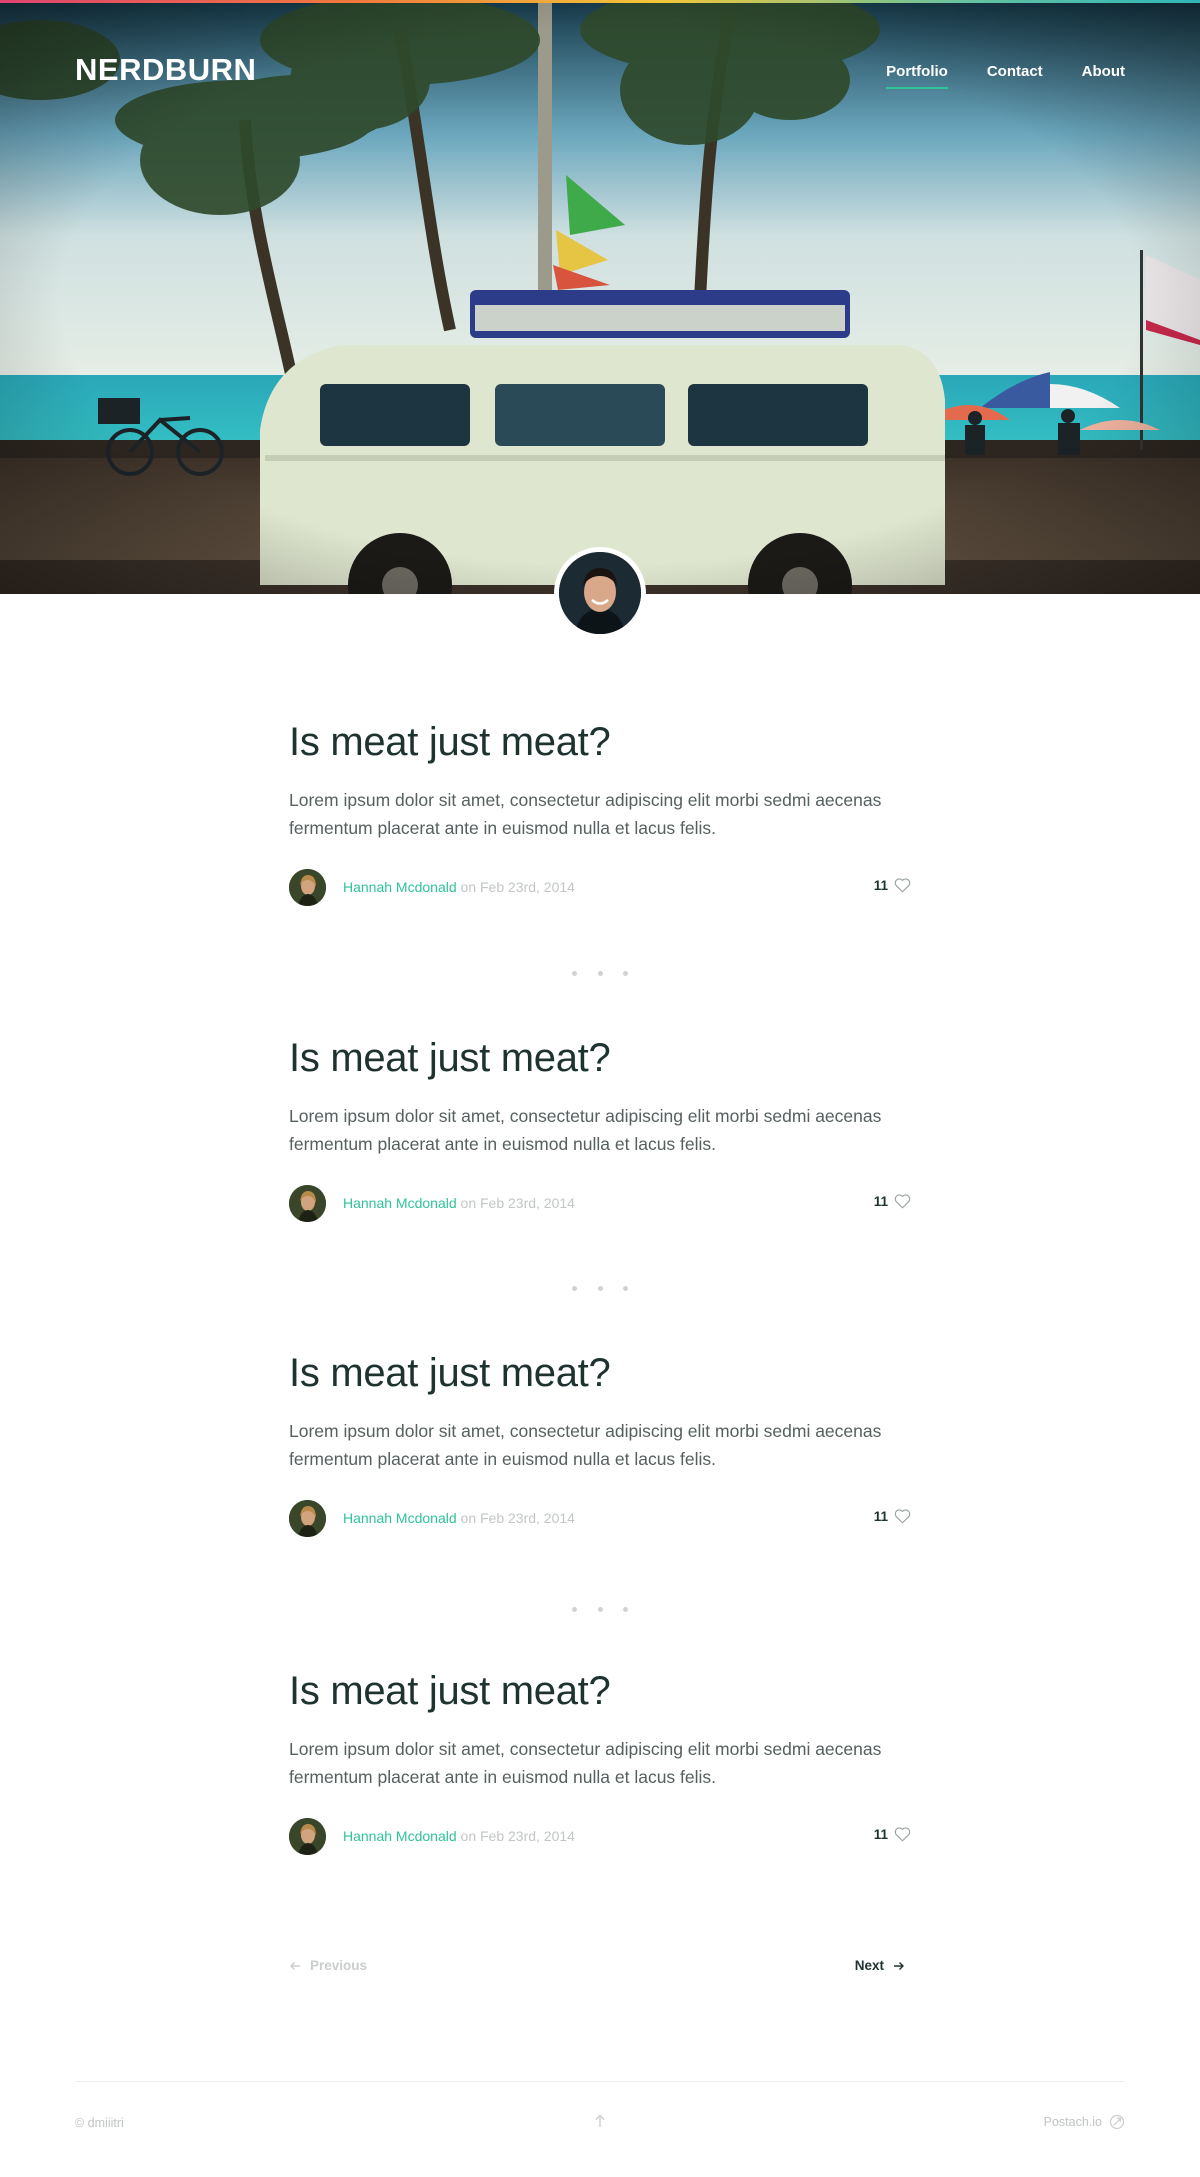  Describe the element at coordinates (986, 76) in the screenshot. I see `main-nav: Portfolio Contact About` at that location.